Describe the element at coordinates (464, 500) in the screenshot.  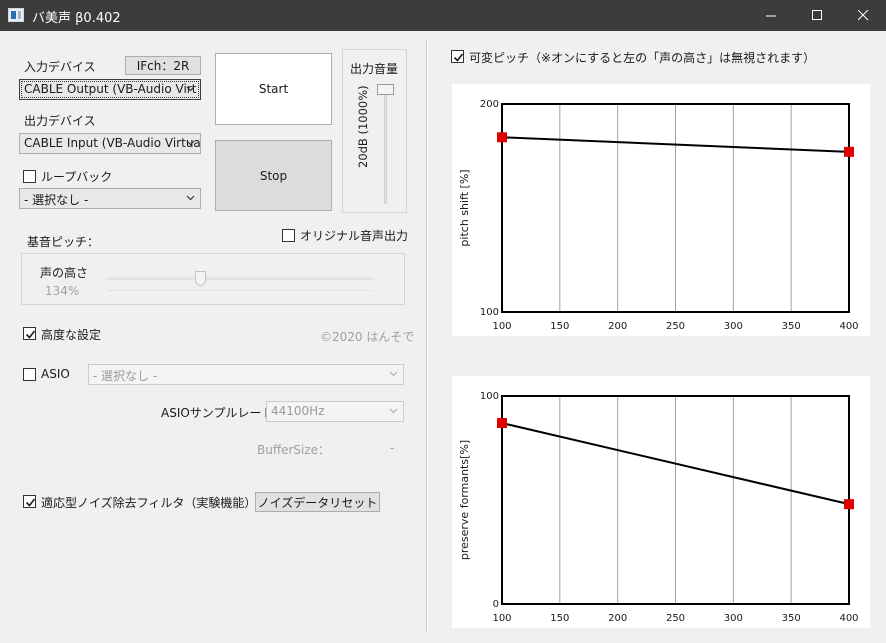
I see `y-axis-label: preserve formants[%]` at that location.